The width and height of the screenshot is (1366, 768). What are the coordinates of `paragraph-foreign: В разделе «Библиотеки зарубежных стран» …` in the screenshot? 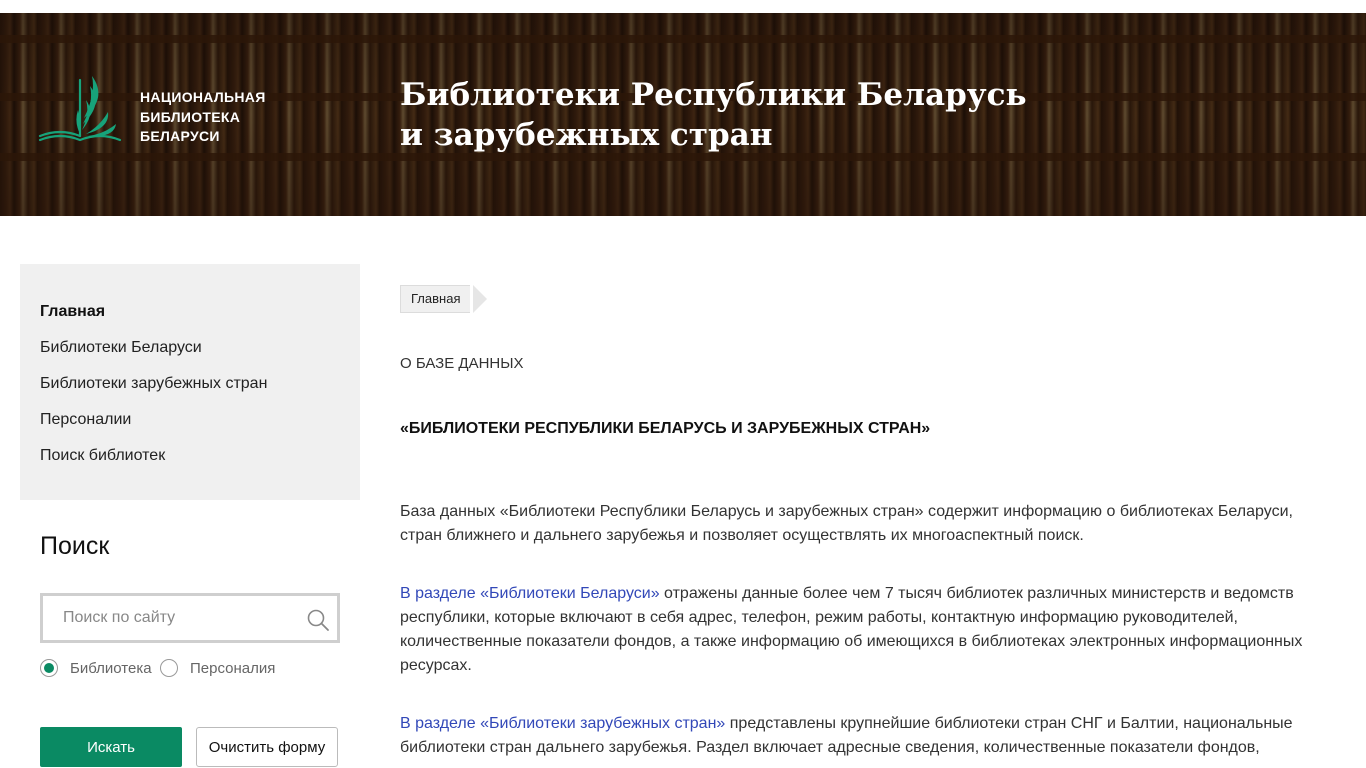 It's located at (855, 736).